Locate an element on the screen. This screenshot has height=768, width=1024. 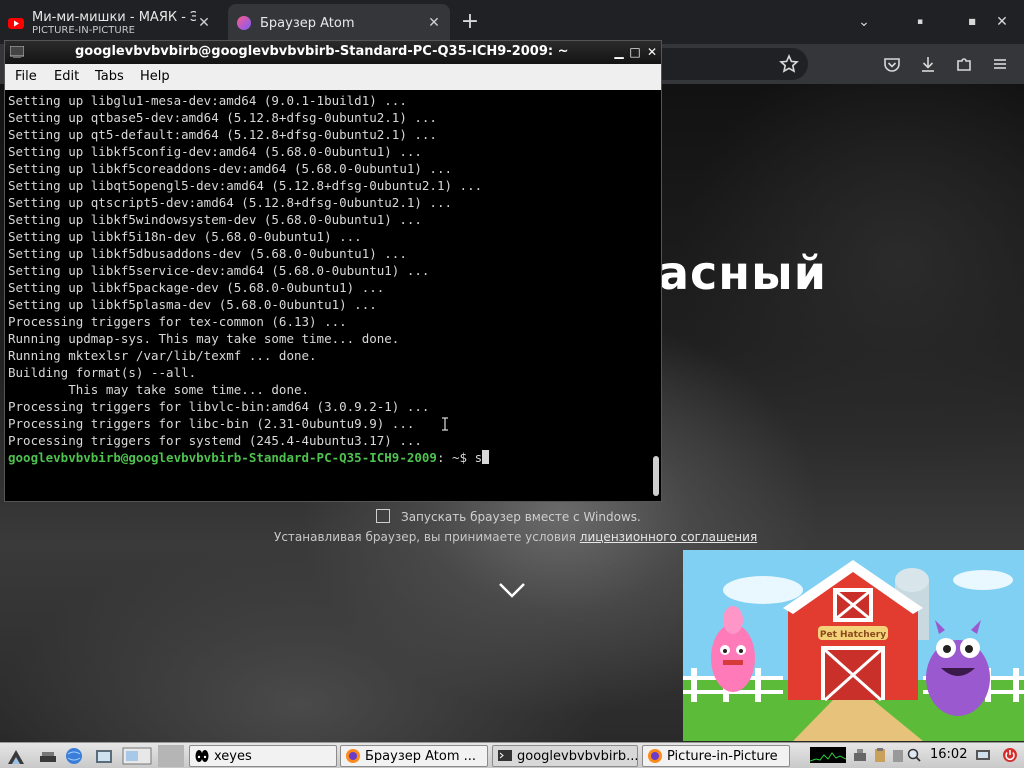
task-label: Picture-in-Picture is located at coordinates (722, 756).